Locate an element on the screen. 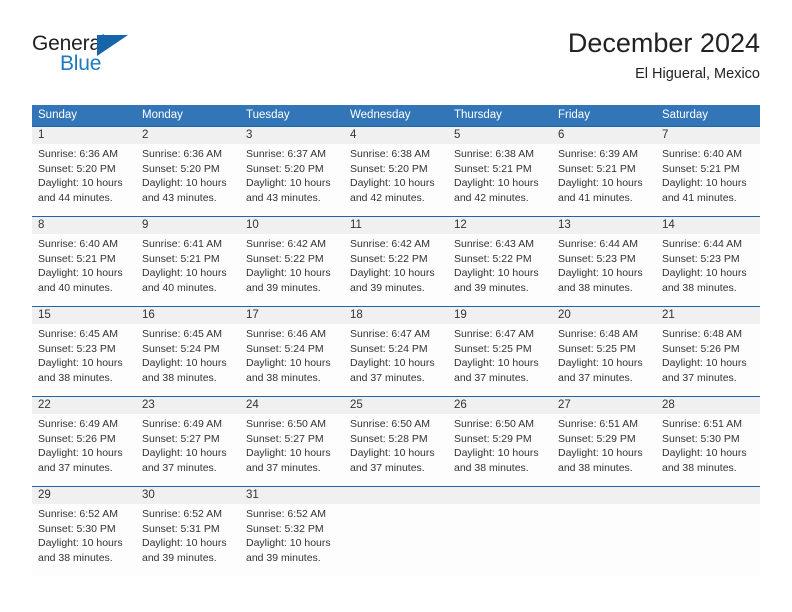 Image resolution: width=792 pixels, height=612 pixels. day-number: 8 is located at coordinates (84, 225).